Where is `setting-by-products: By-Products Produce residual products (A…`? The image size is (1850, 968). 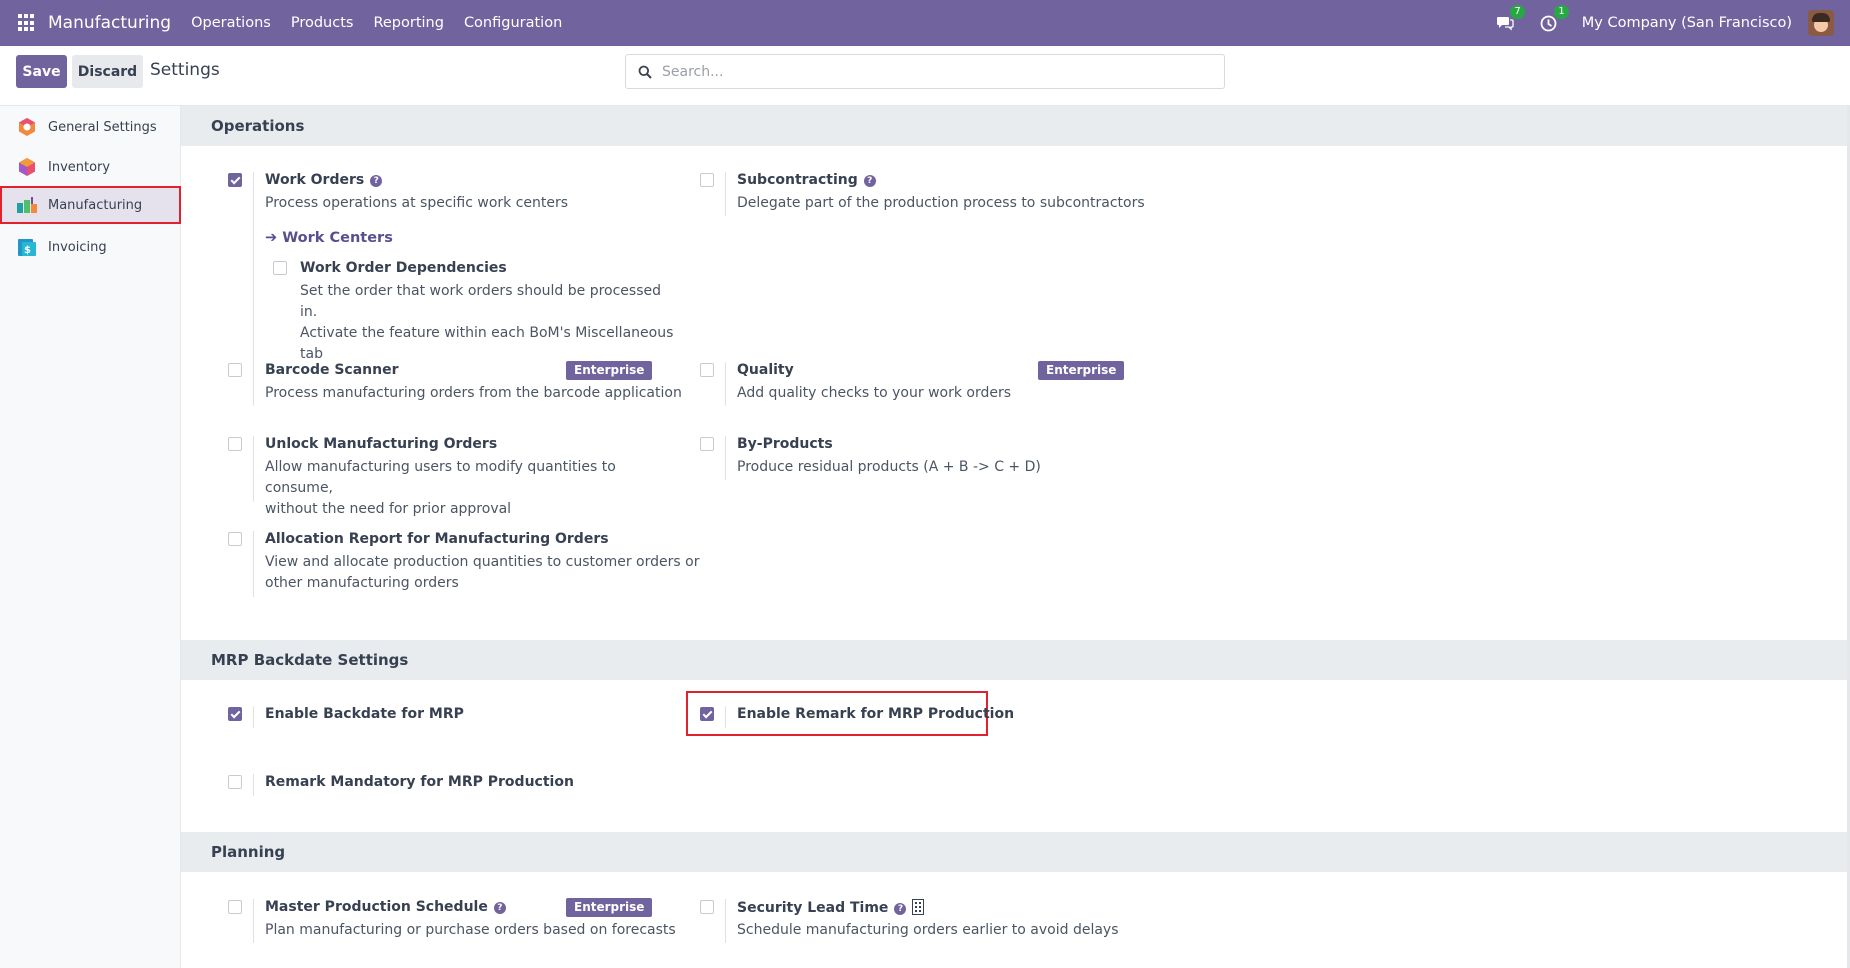
setting-by-products: By-Products Produce residual products (A… is located at coordinates (910, 458).